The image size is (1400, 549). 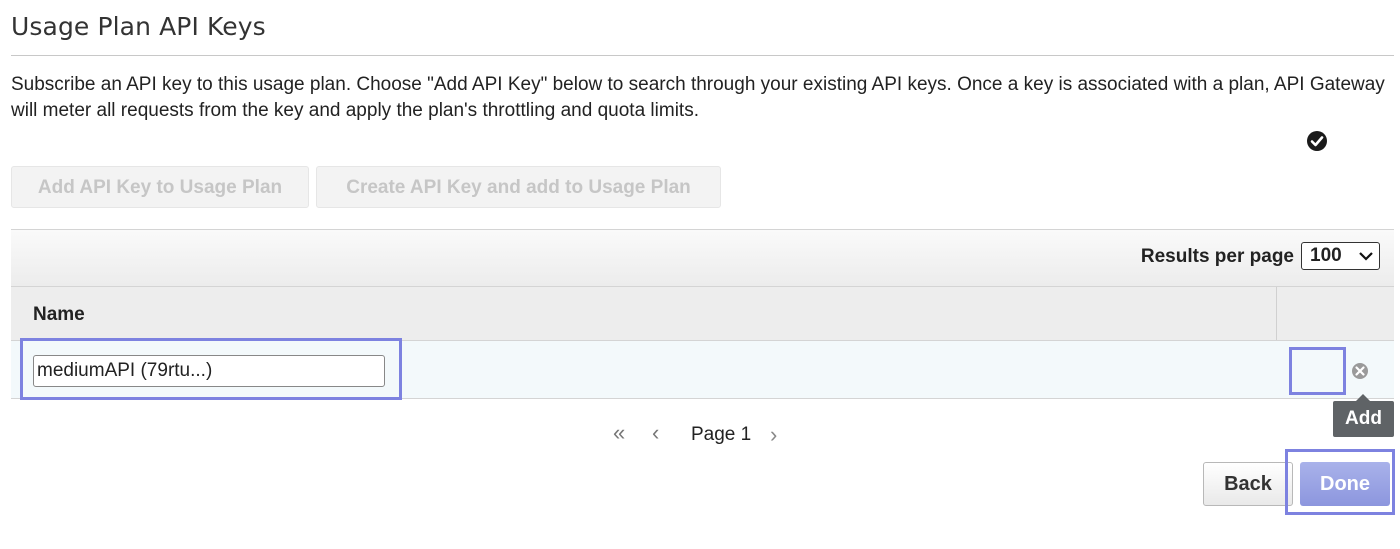 What do you see at coordinates (773, 435) in the screenshot?
I see `next-page-icon: ›` at bounding box center [773, 435].